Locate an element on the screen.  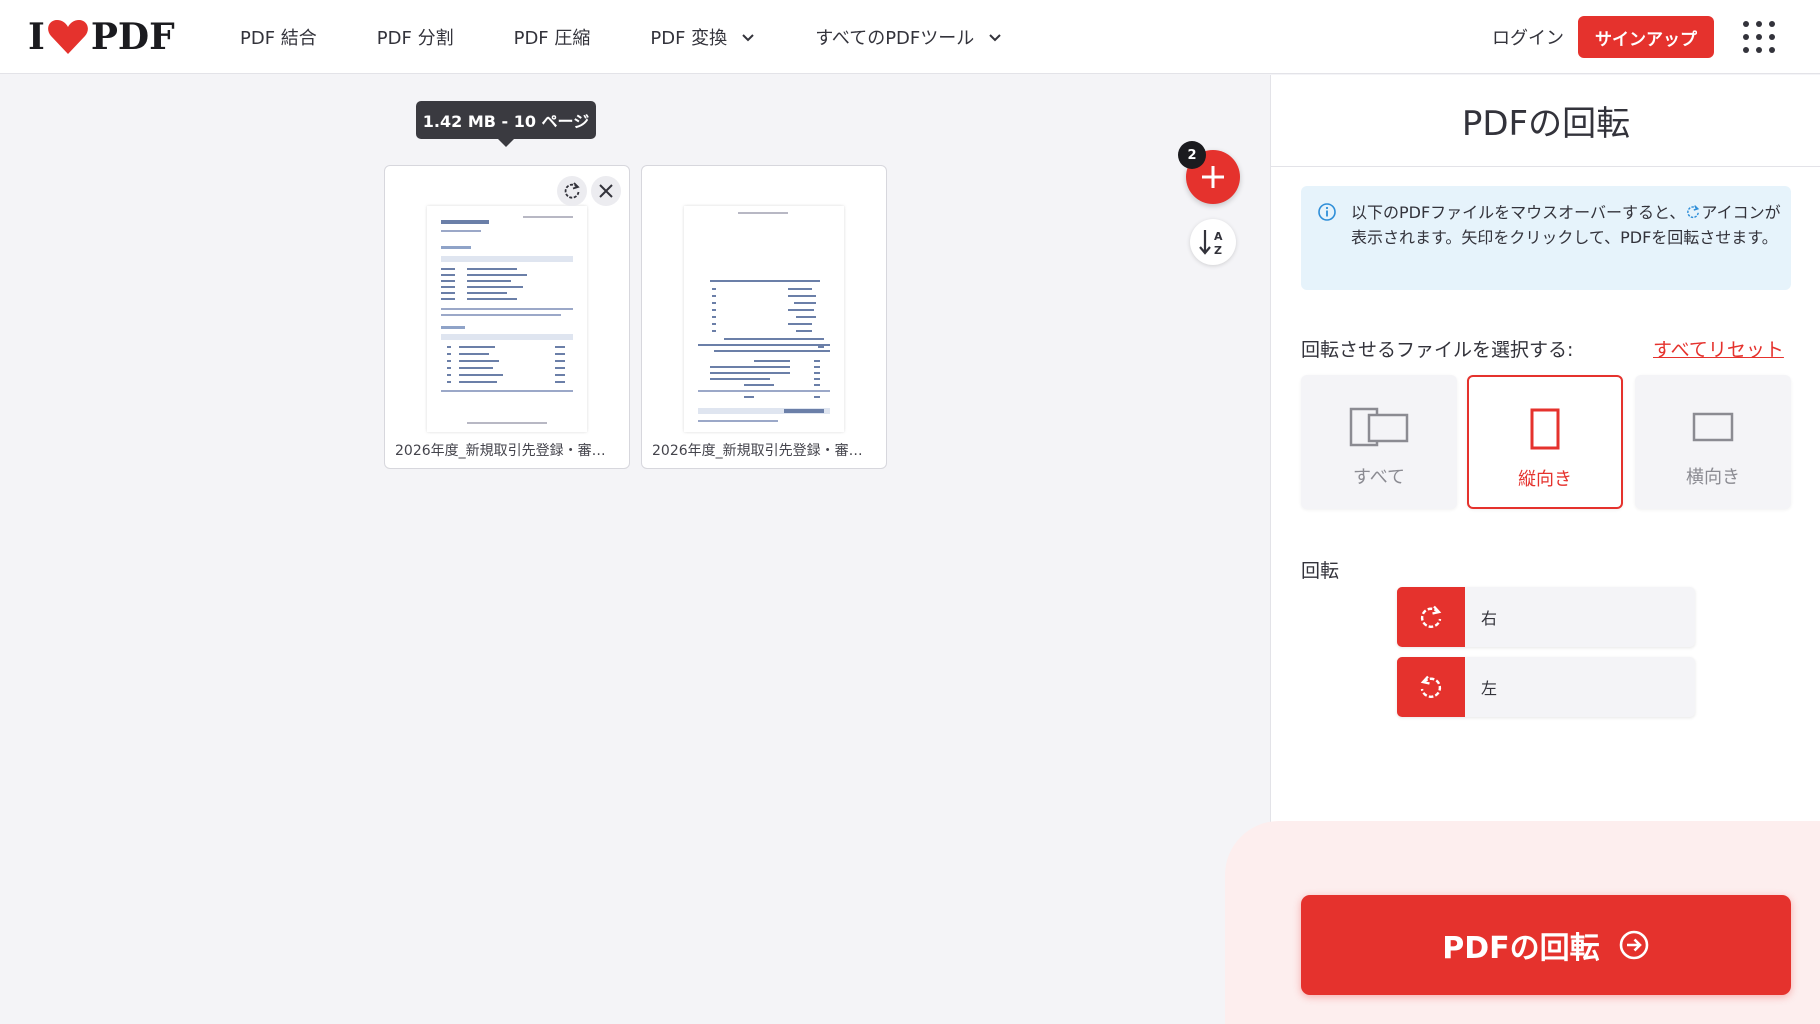
nav-merge-pdf: PDF 結合 is located at coordinates (278, 37).